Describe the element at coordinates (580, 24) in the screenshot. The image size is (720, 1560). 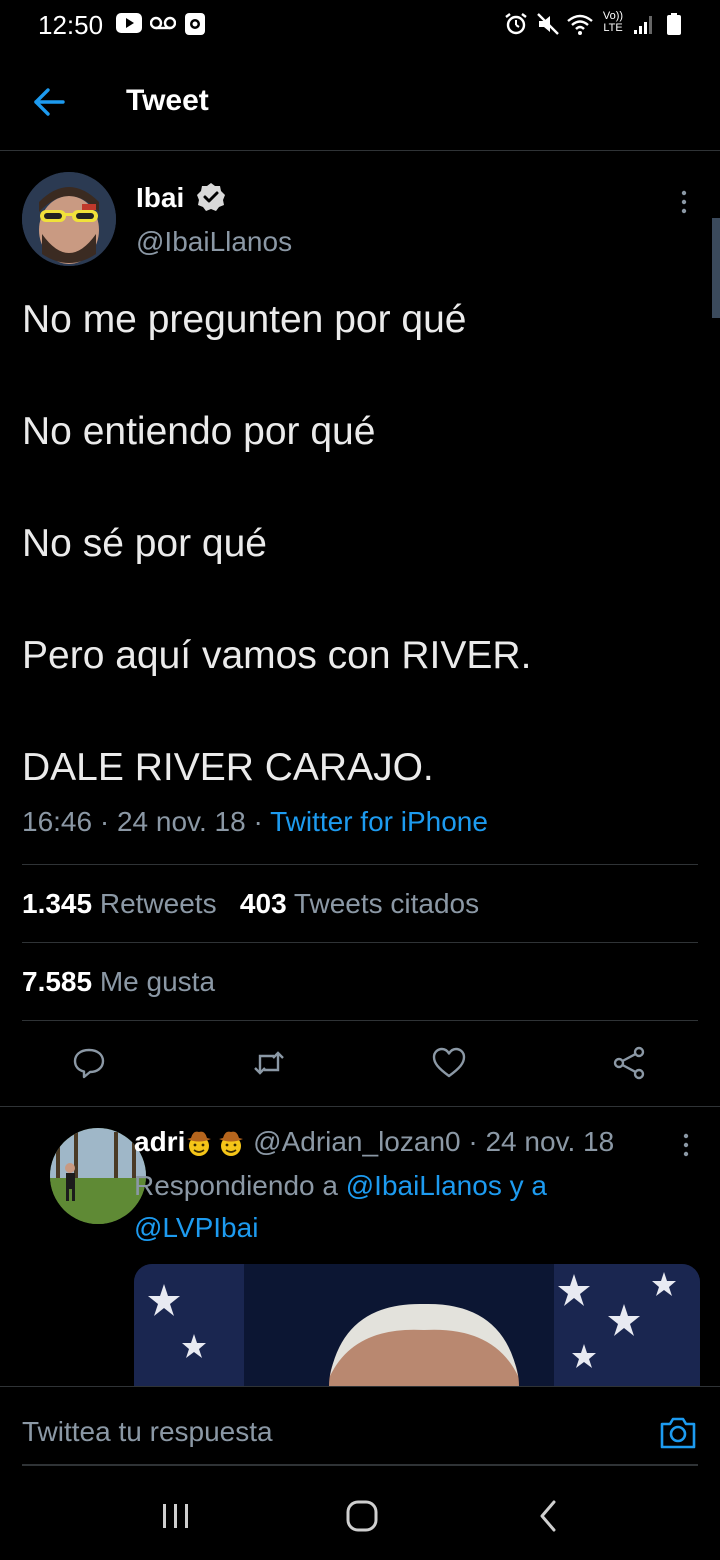
I see `wifi-icon` at that location.